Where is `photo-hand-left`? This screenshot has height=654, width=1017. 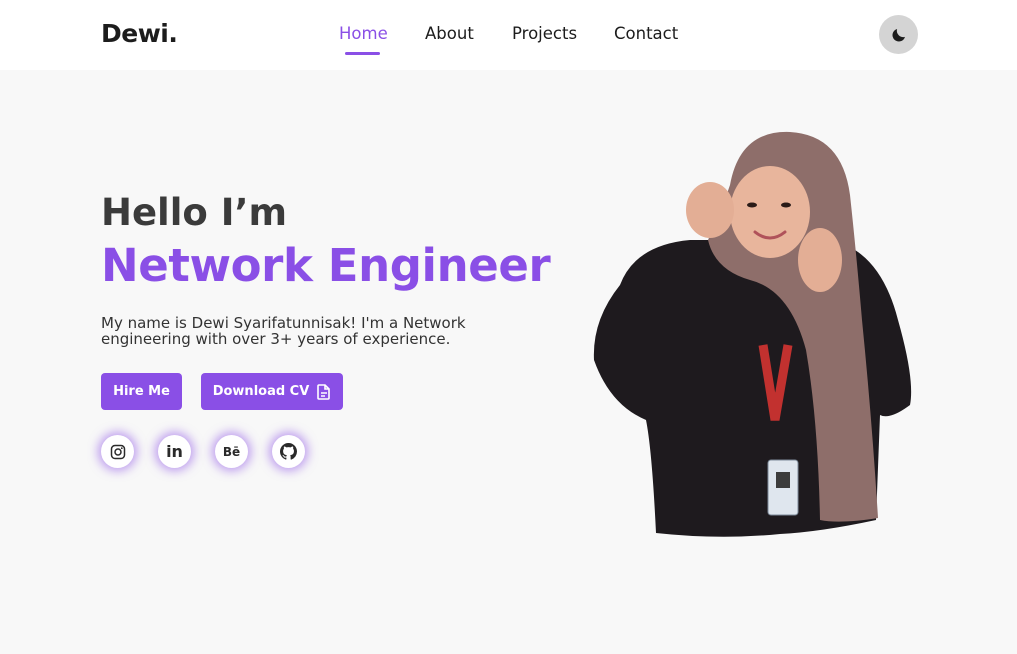
photo-hand-left is located at coordinates (710, 210).